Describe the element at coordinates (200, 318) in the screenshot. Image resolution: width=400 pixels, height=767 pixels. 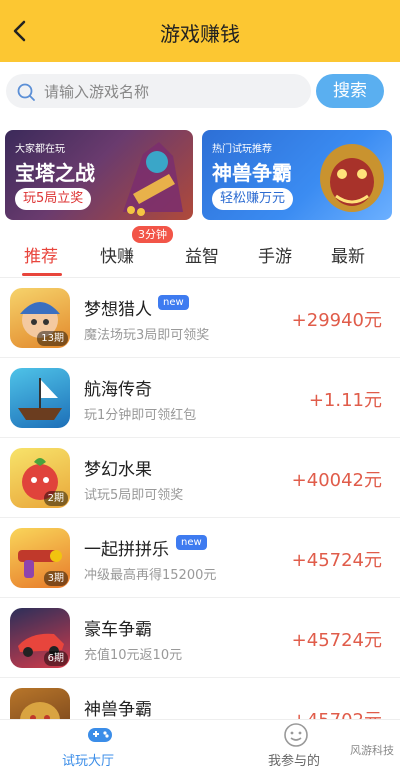
I see `list-item: 13期 梦想猎人 new 魔法场玩3局即可领奖 +29940元` at that location.